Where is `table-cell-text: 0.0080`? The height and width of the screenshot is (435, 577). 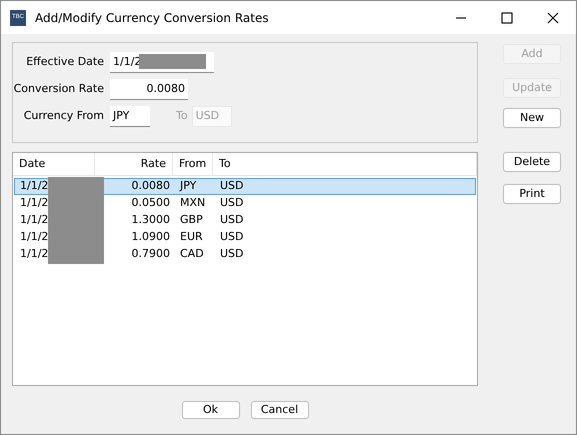 table-cell-text: 0.0080 is located at coordinates (150, 186).